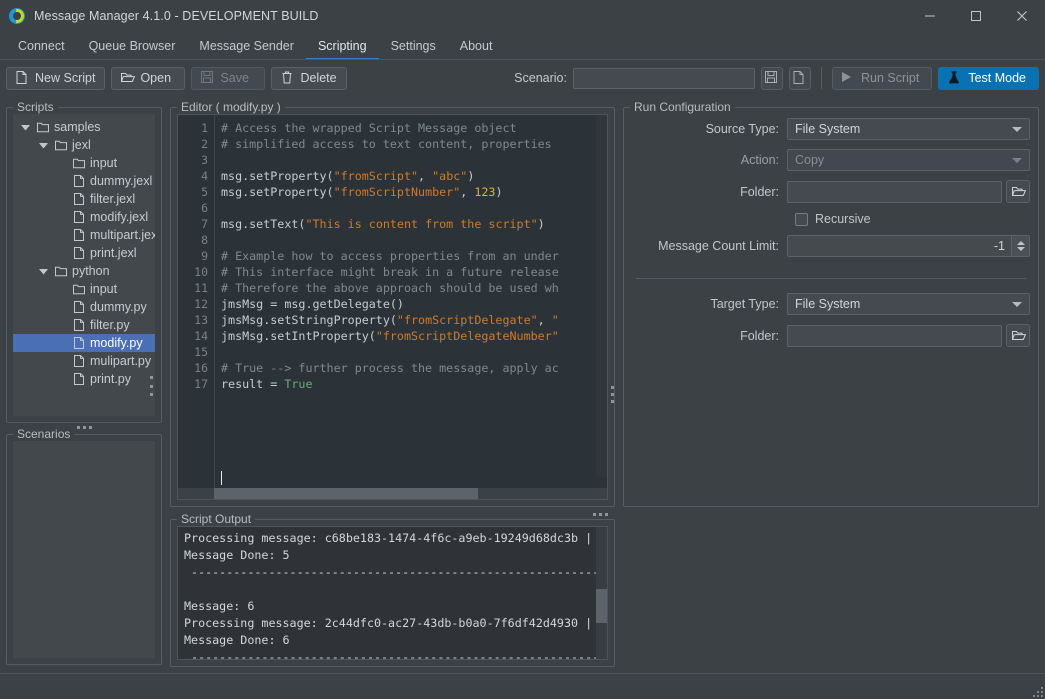  Describe the element at coordinates (84, 145) in the screenshot. I see `tree-item-jexl: jexl` at that location.